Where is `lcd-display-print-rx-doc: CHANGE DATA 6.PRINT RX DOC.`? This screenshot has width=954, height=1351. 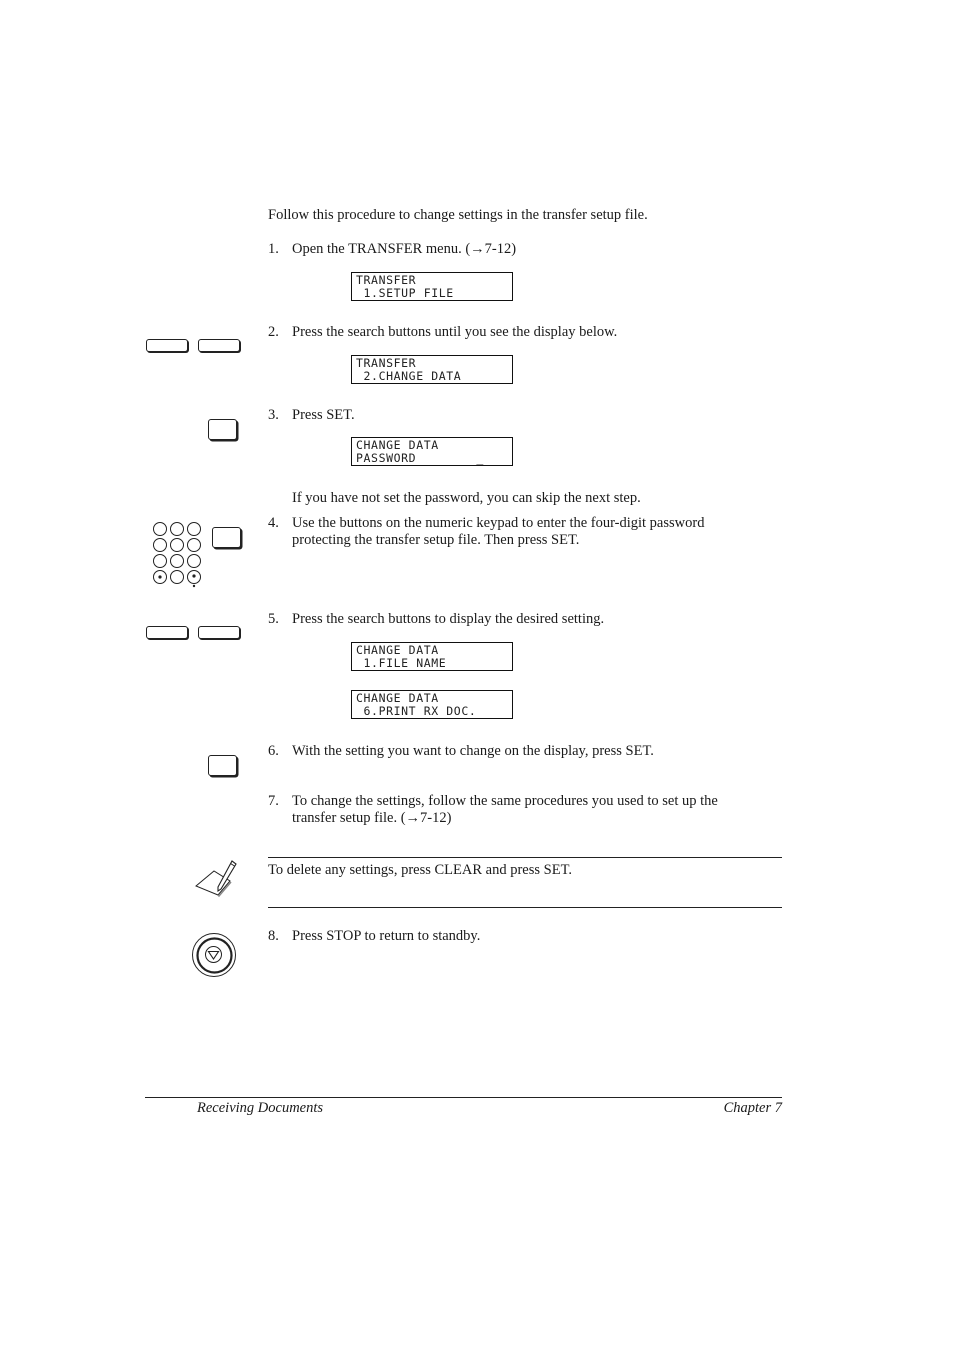 lcd-display-print-rx-doc: CHANGE DATA 6.PRINT RX DOC. is located at coordinates (432, 704).